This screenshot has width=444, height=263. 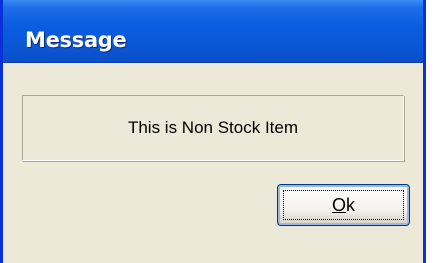 I want to click on ok-label-rest: k, so click(x=350, y=204).